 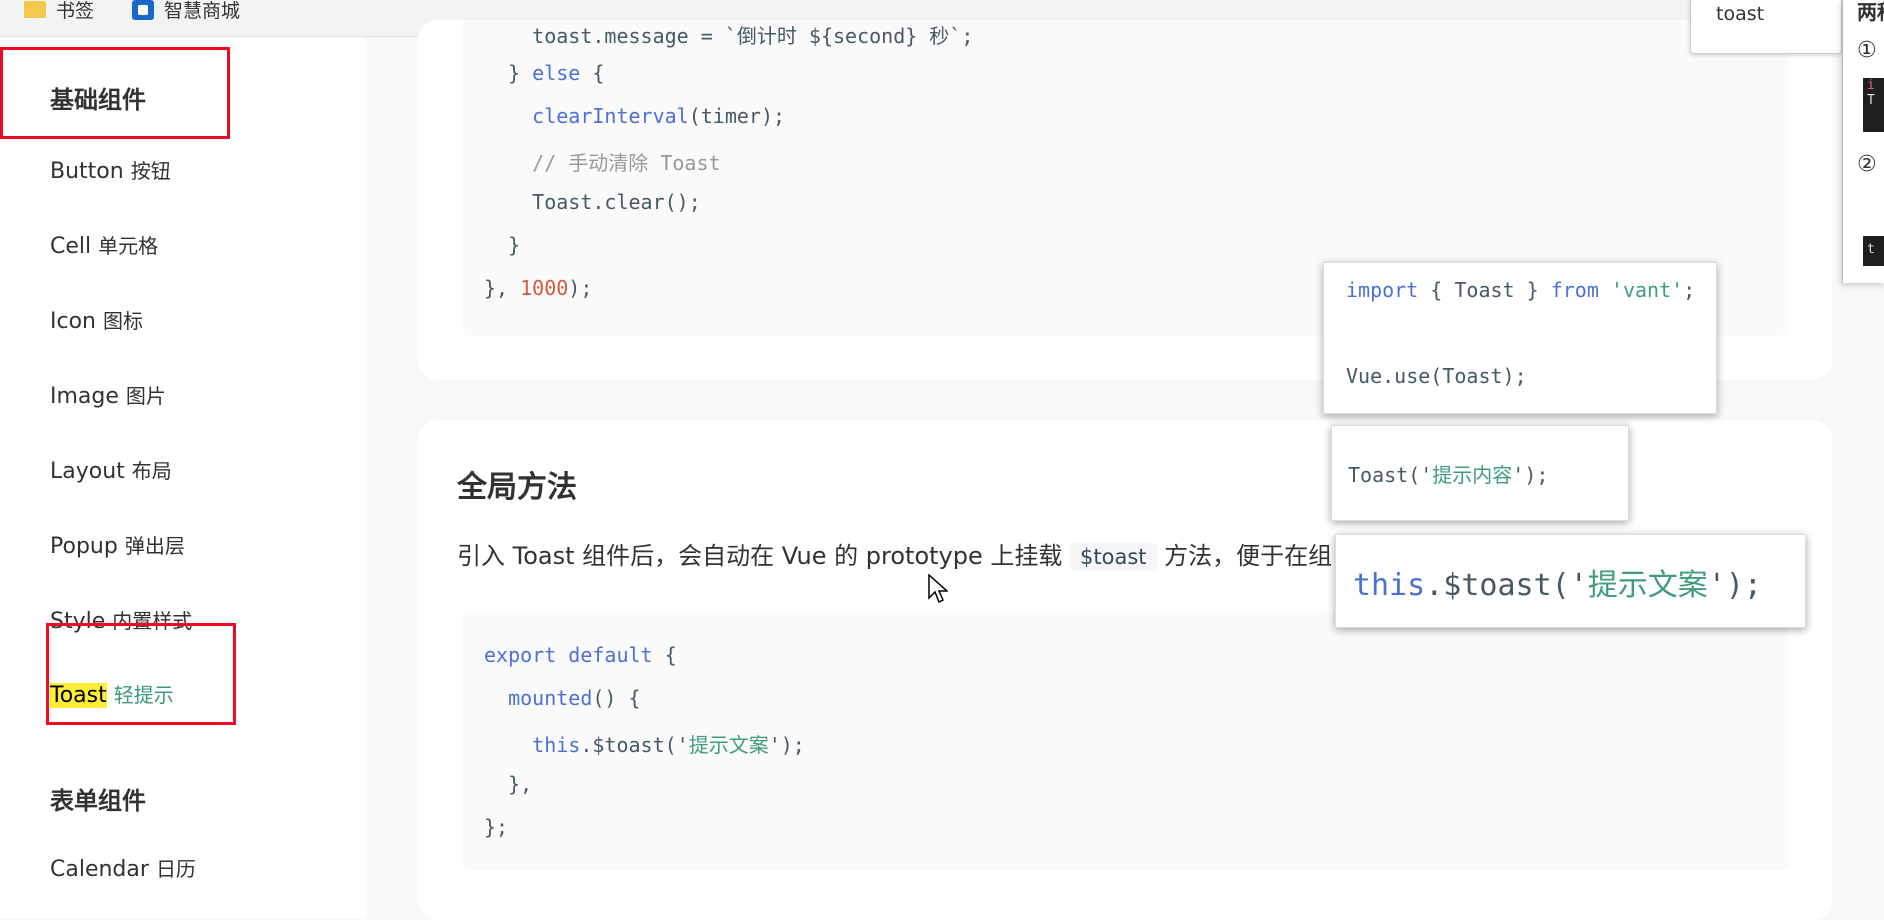 What do you see at coordinates (143, 10) in the screenshot?
I see `shop-icon` at bounding box center [143, 10].